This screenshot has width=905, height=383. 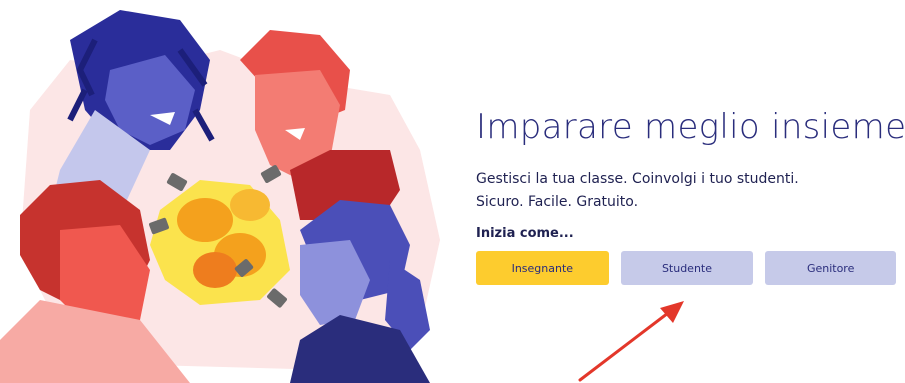 I want to click on teacher-button: Insegnante, so click(x=542, y=268).